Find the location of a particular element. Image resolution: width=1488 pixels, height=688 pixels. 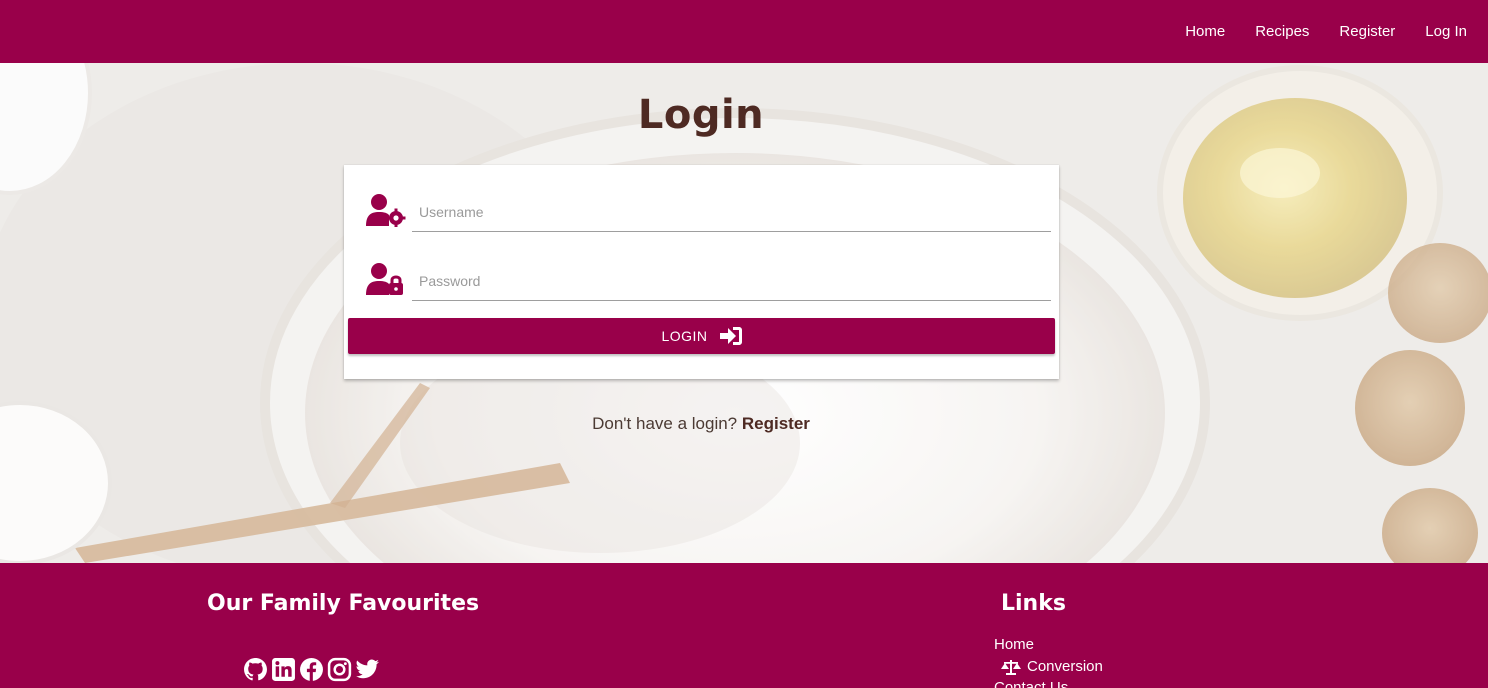

twitter-icon is located at coordinates (367, 669).